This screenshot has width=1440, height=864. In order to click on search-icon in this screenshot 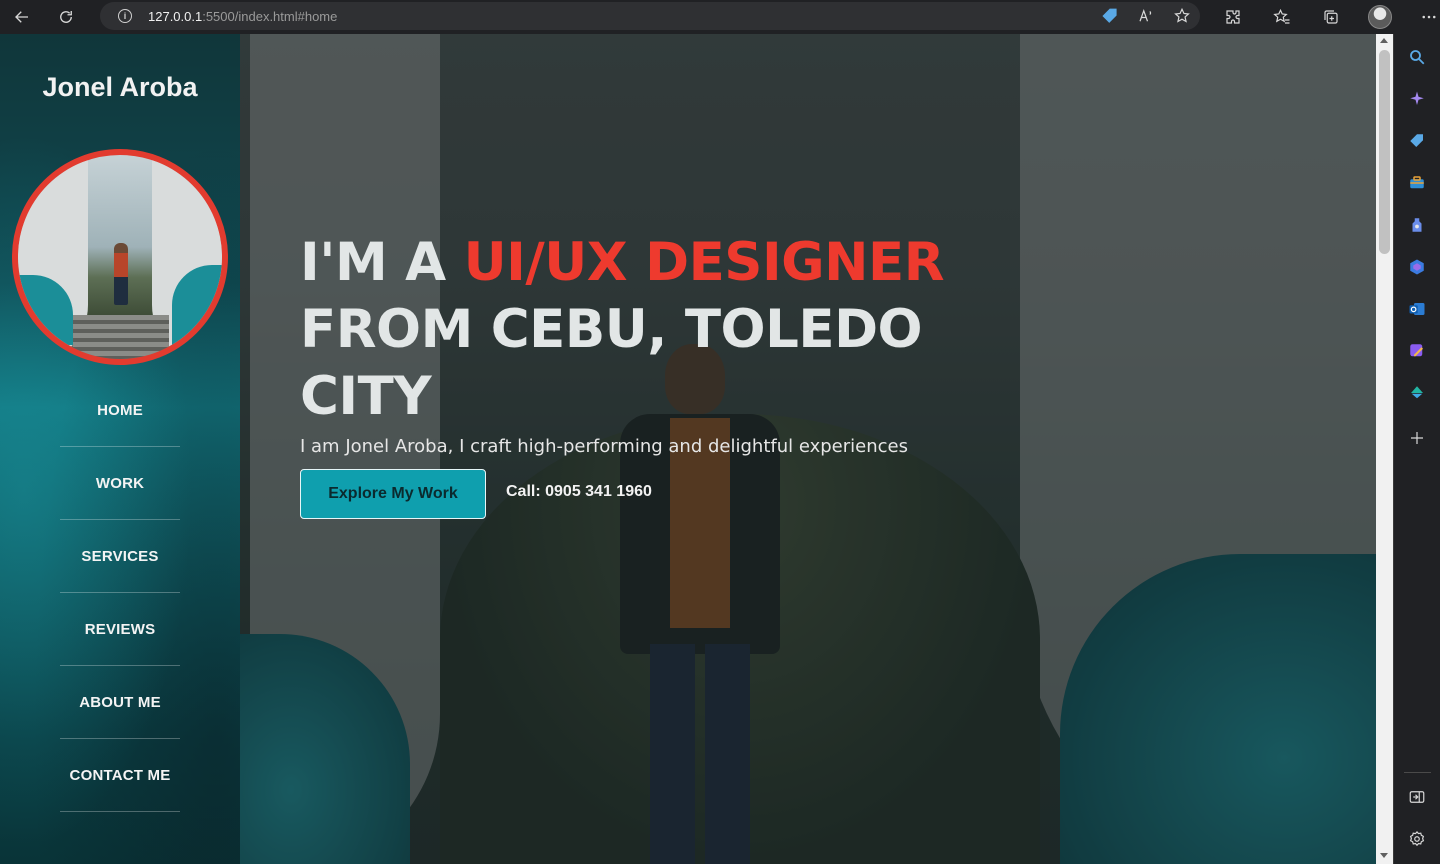, I will do `click(1417, 57)`.